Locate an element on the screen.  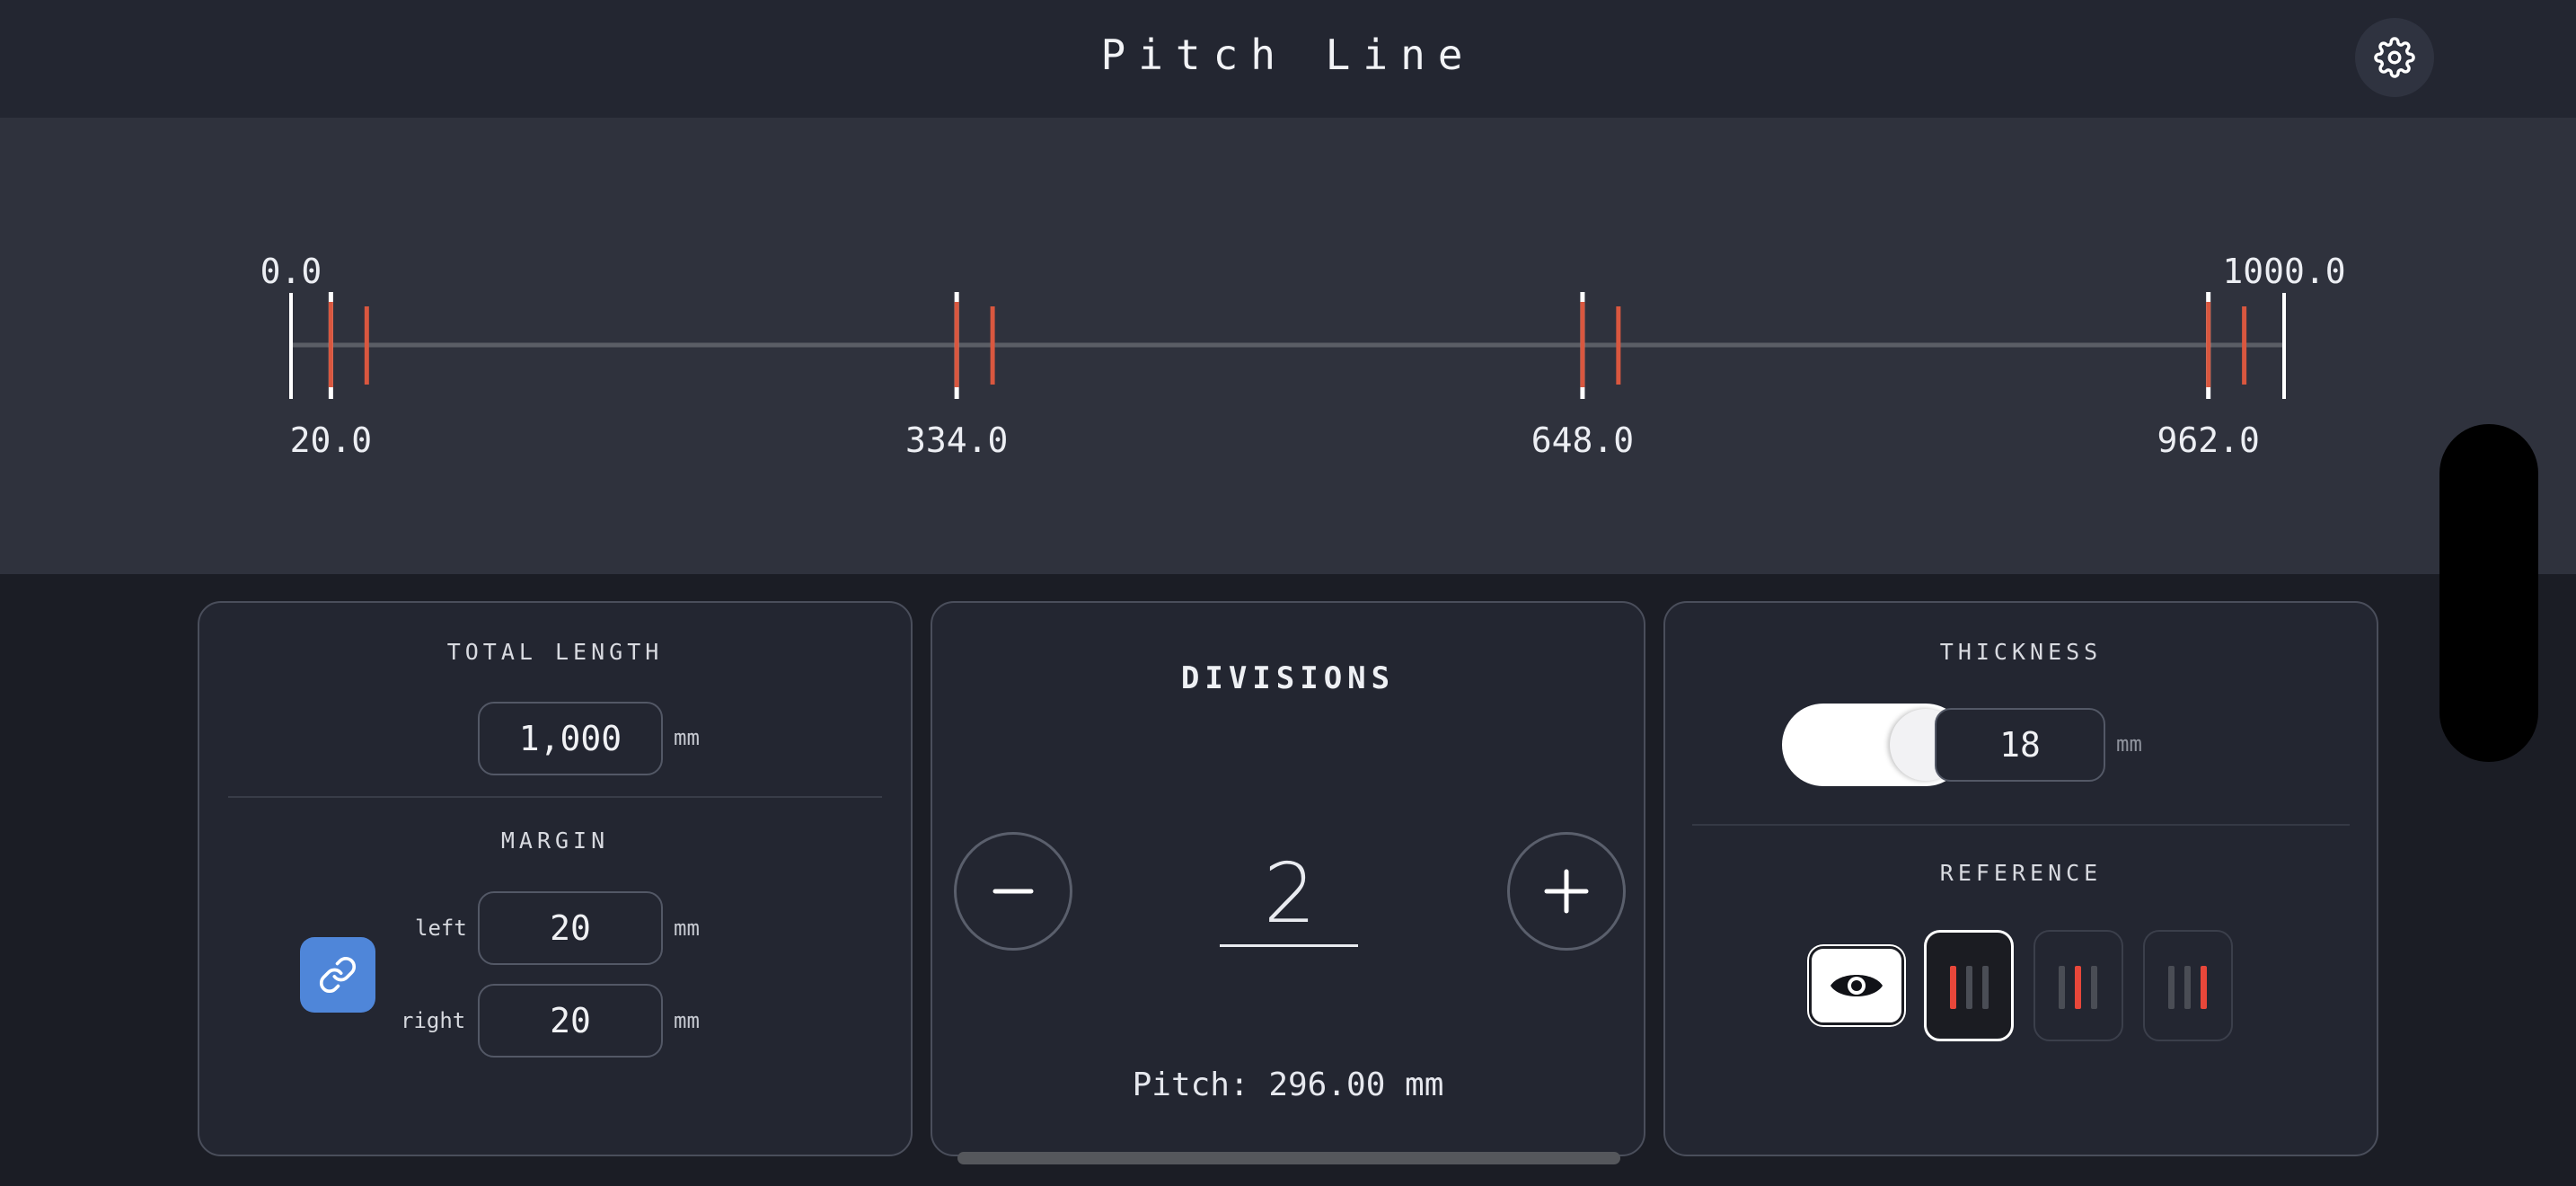
reference-left-button is located at coordinates (1969, 985).